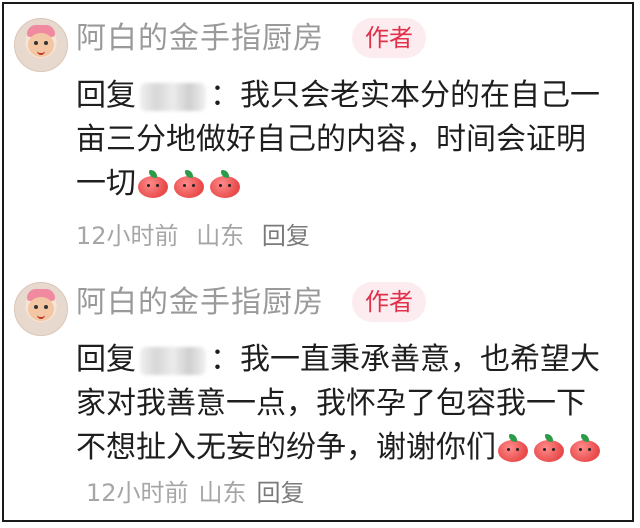  I want to click on watermark-overlay, so click(528, 495).